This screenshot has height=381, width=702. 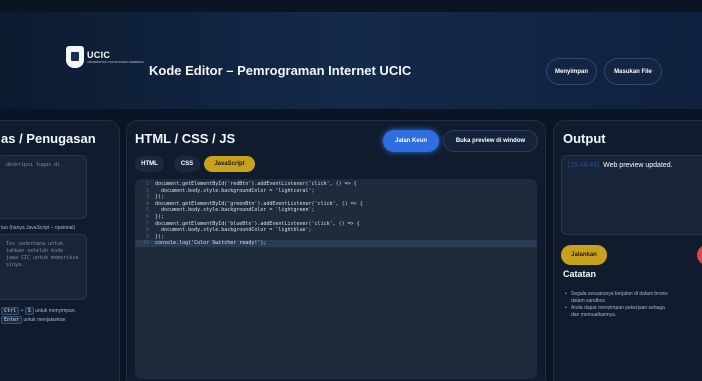 What do you see at coordinates (699, 255) in the screenshot?
I see `clear-button` at bounding box center [699, 255].